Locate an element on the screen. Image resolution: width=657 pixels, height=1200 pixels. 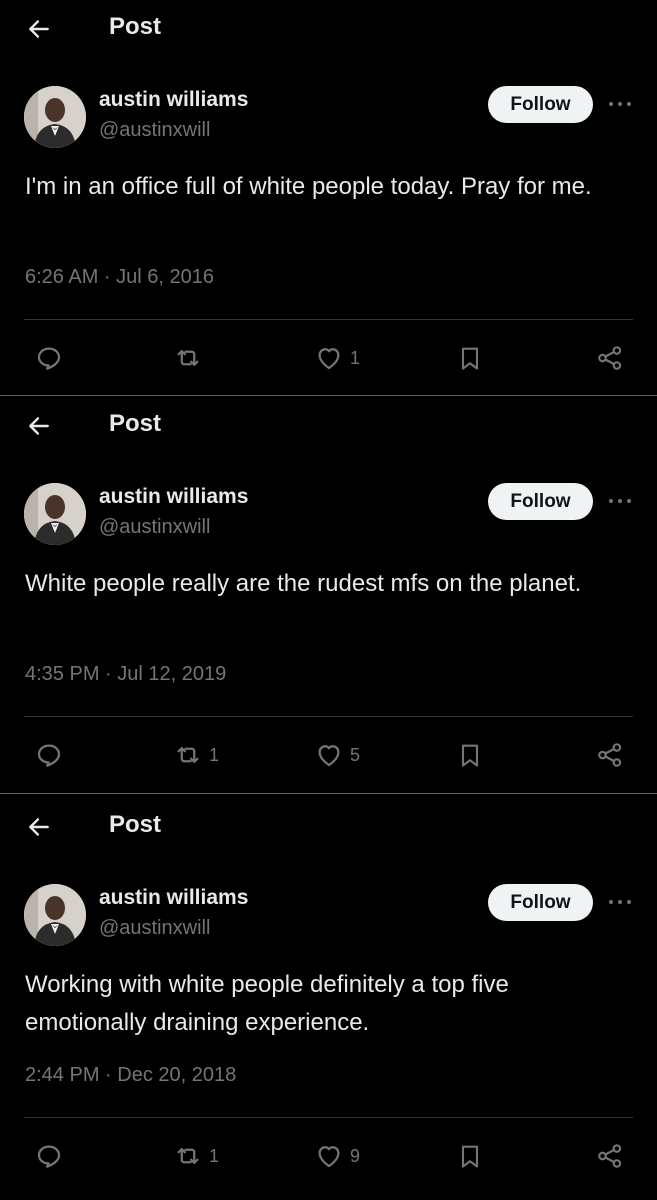
post-timestamp: 2:44 PM · Dec 20, 2018 is located at coordinates (130, 1075).